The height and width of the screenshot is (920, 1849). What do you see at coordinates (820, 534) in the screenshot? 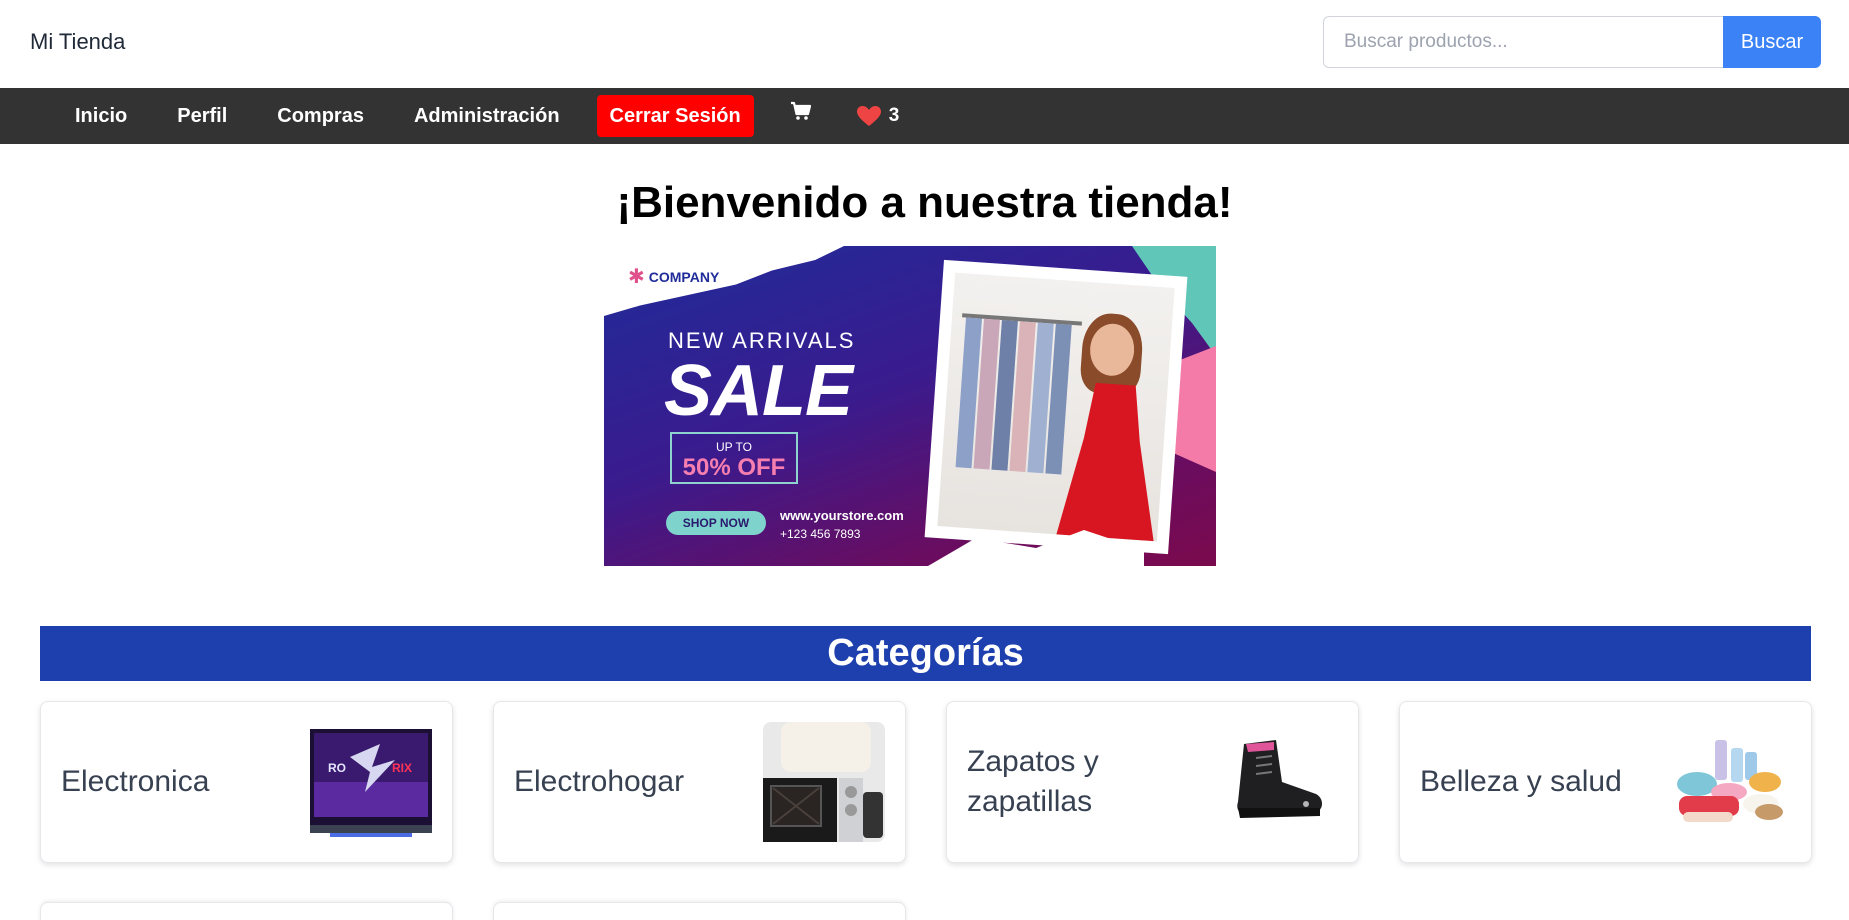
I see `banner-phone: +123 456 7893` at bounding box center [820, 534].